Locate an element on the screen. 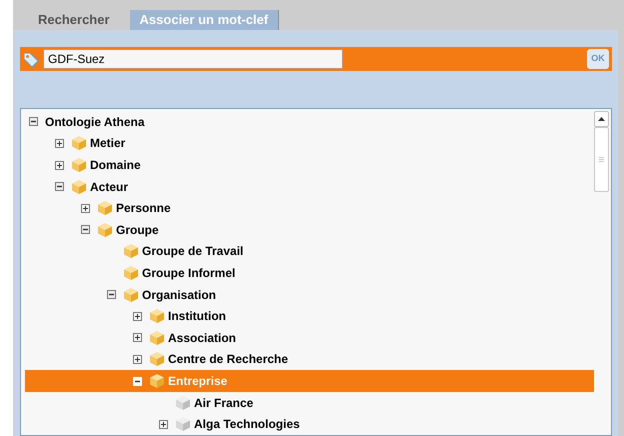  tree-row: Air France is located at coordinates (309, 403).